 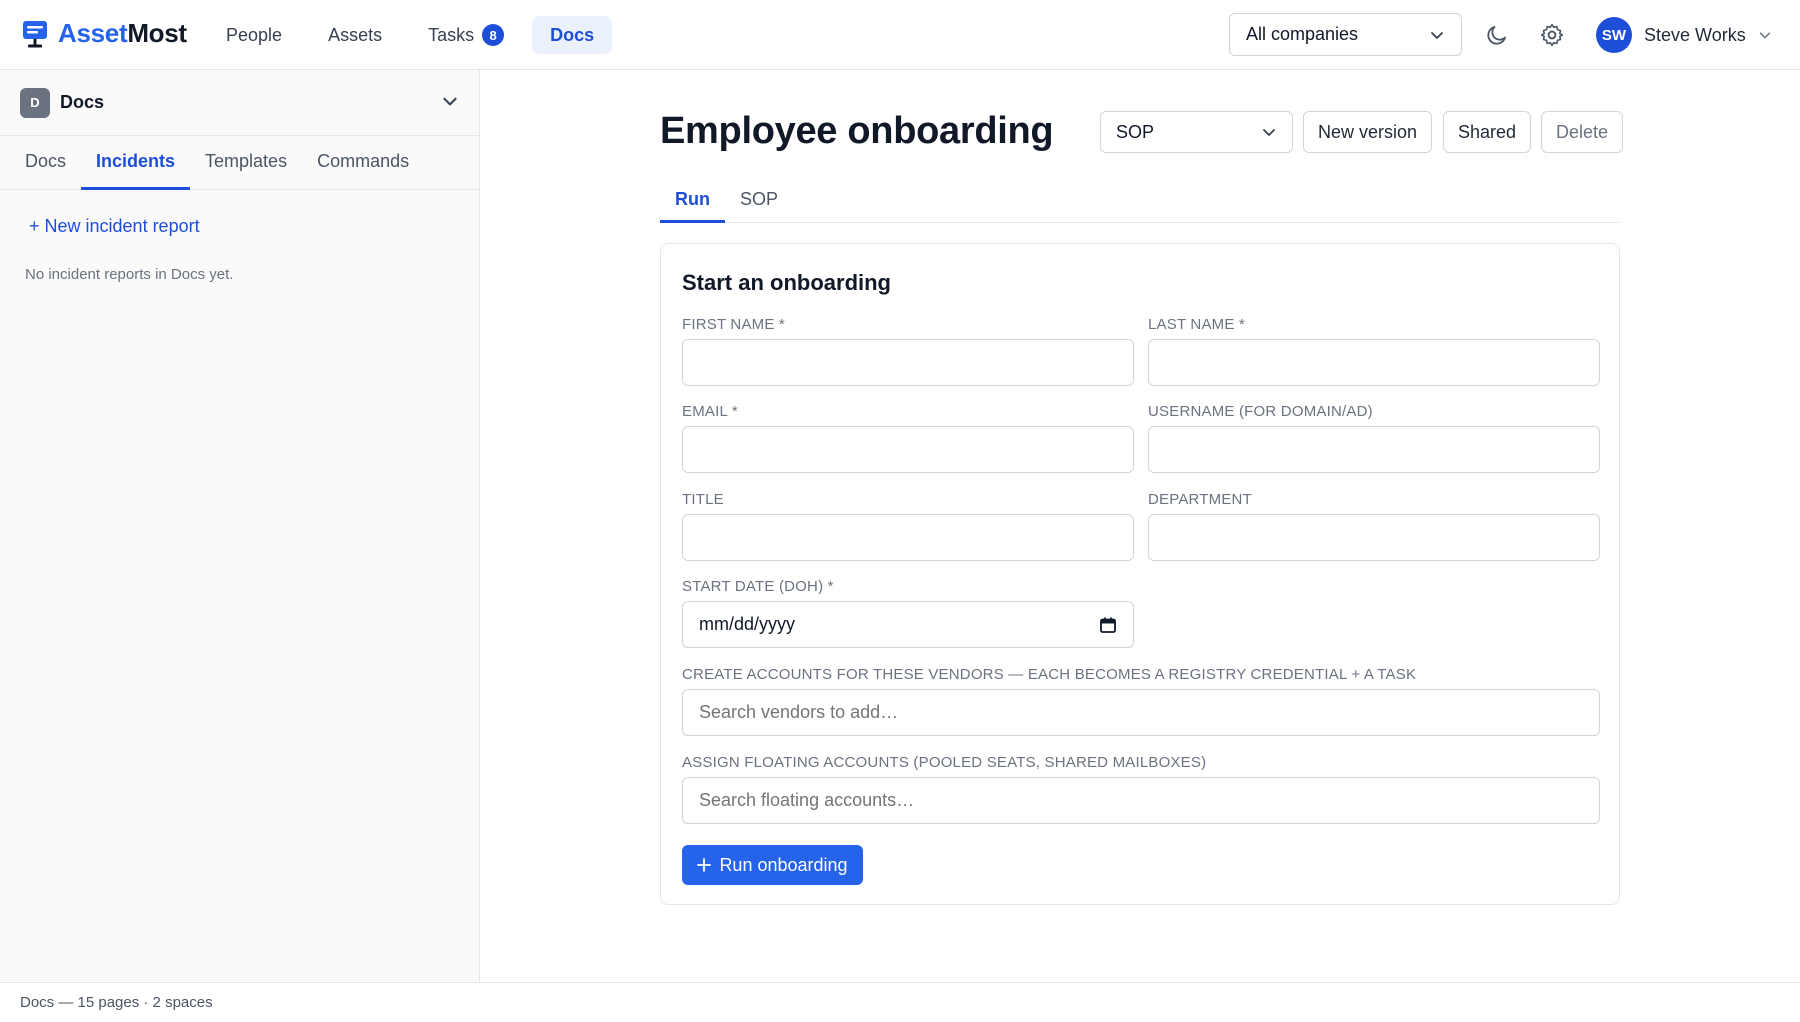 What do you see at coordinates (1367, 132) in the screenshot?
I see `new-version-button: New version` at bounding box center [1367, 132].